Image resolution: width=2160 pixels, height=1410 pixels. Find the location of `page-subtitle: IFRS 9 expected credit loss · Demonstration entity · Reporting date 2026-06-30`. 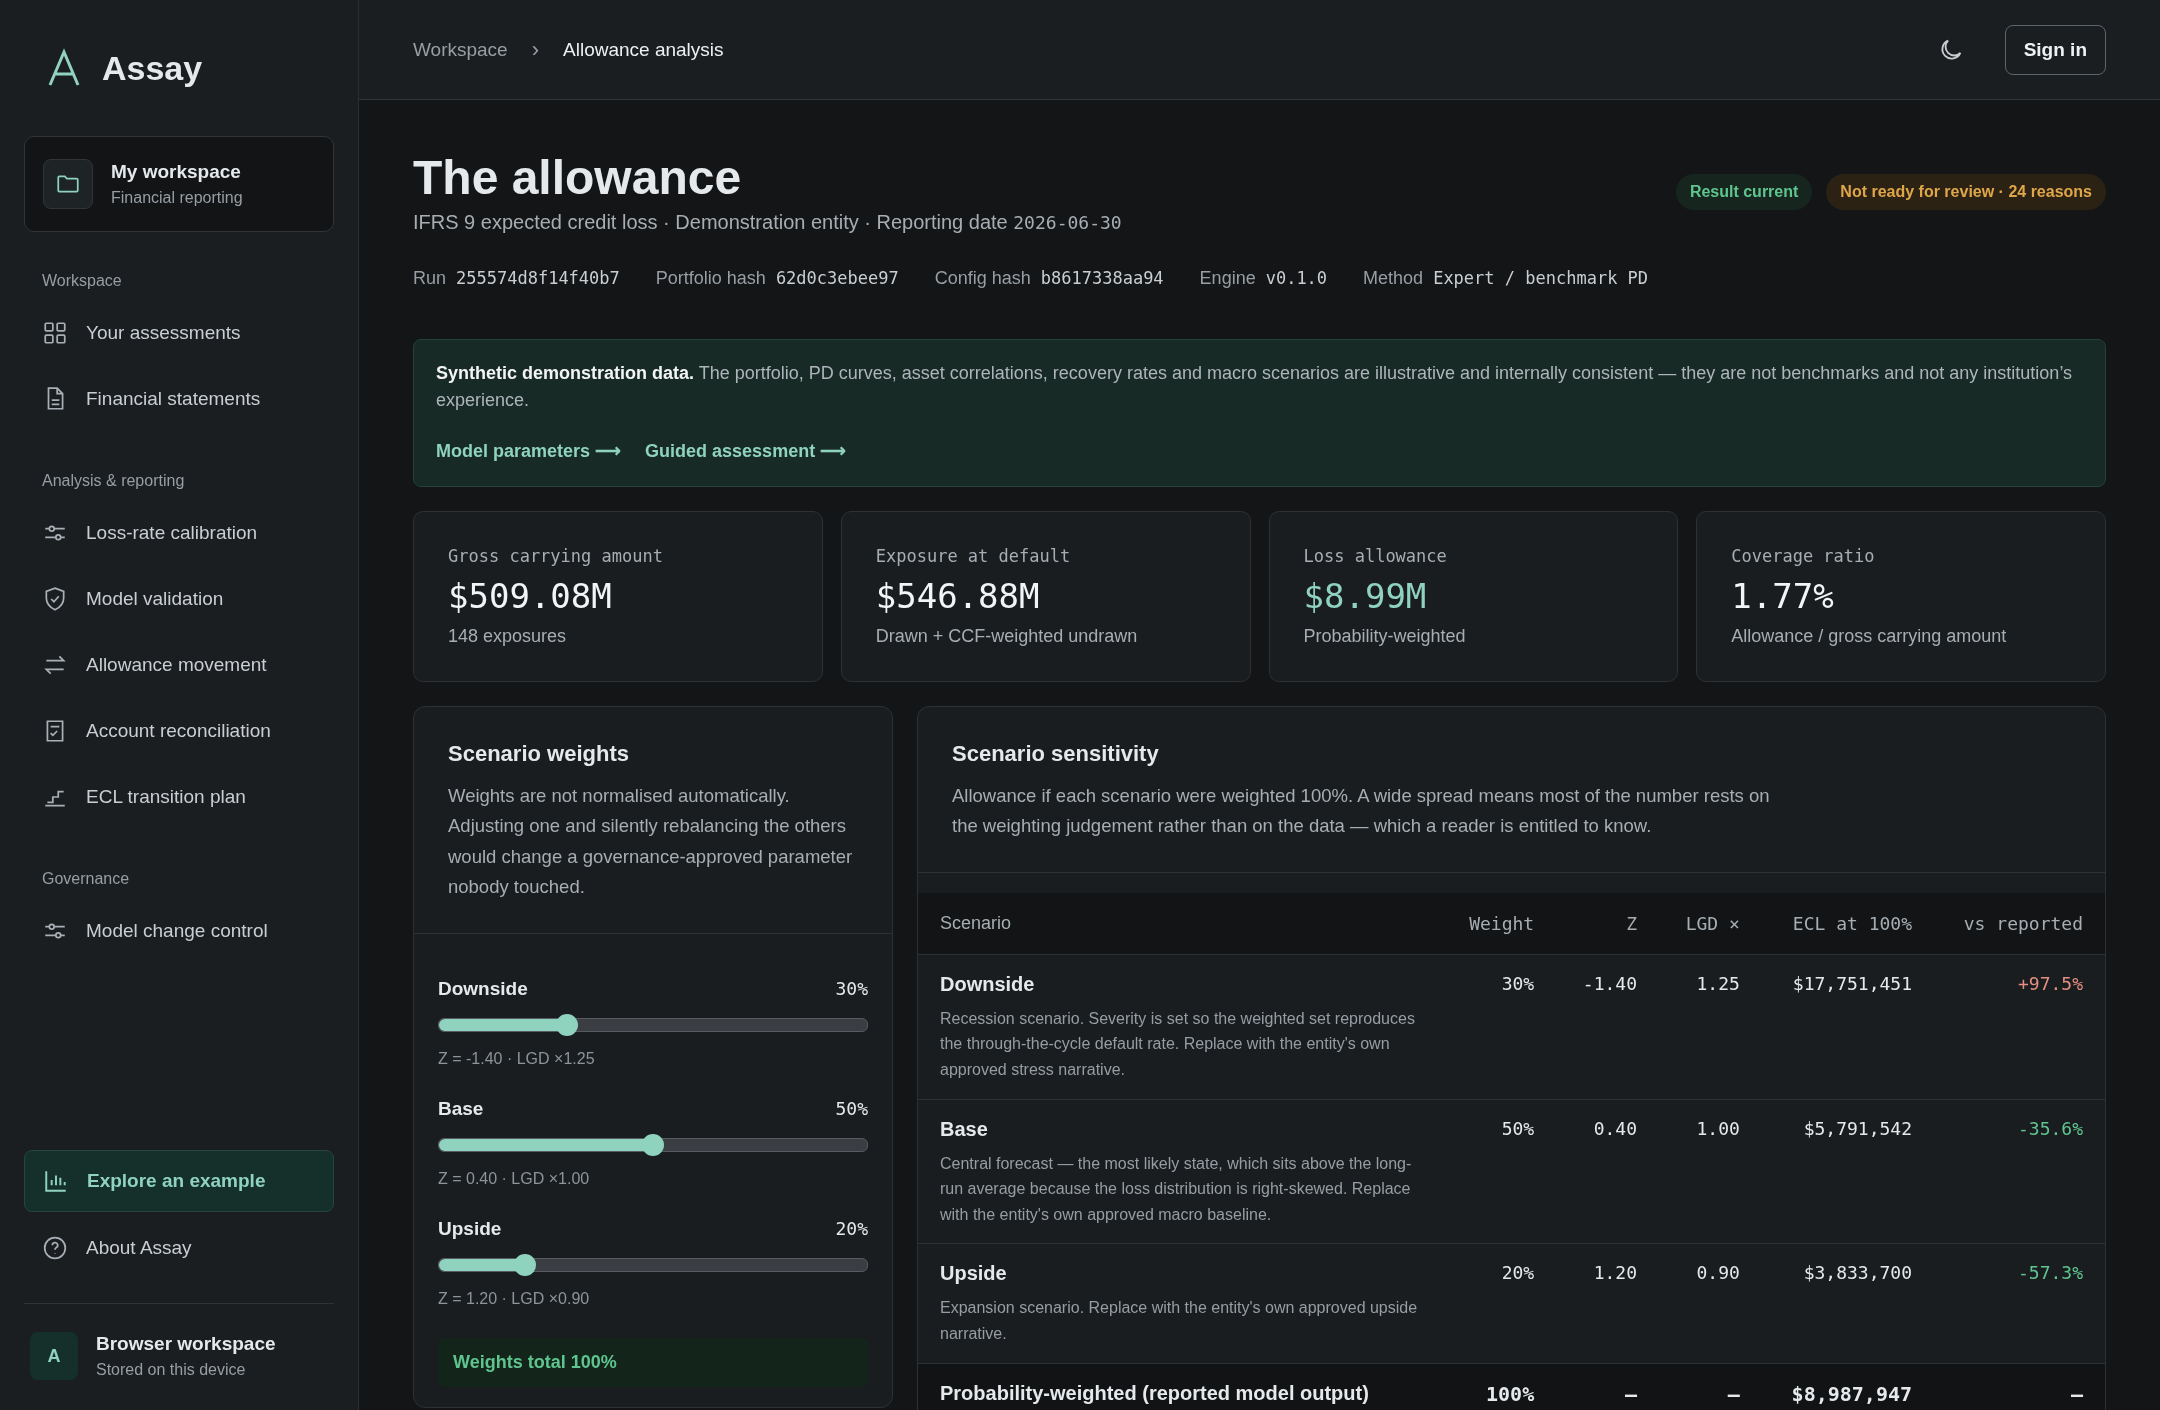

page-subtitle: IFRS 9 expected credit loss · Demonstration entity · Reporting date 2026-06-30 is located at coordinates (767, 222).